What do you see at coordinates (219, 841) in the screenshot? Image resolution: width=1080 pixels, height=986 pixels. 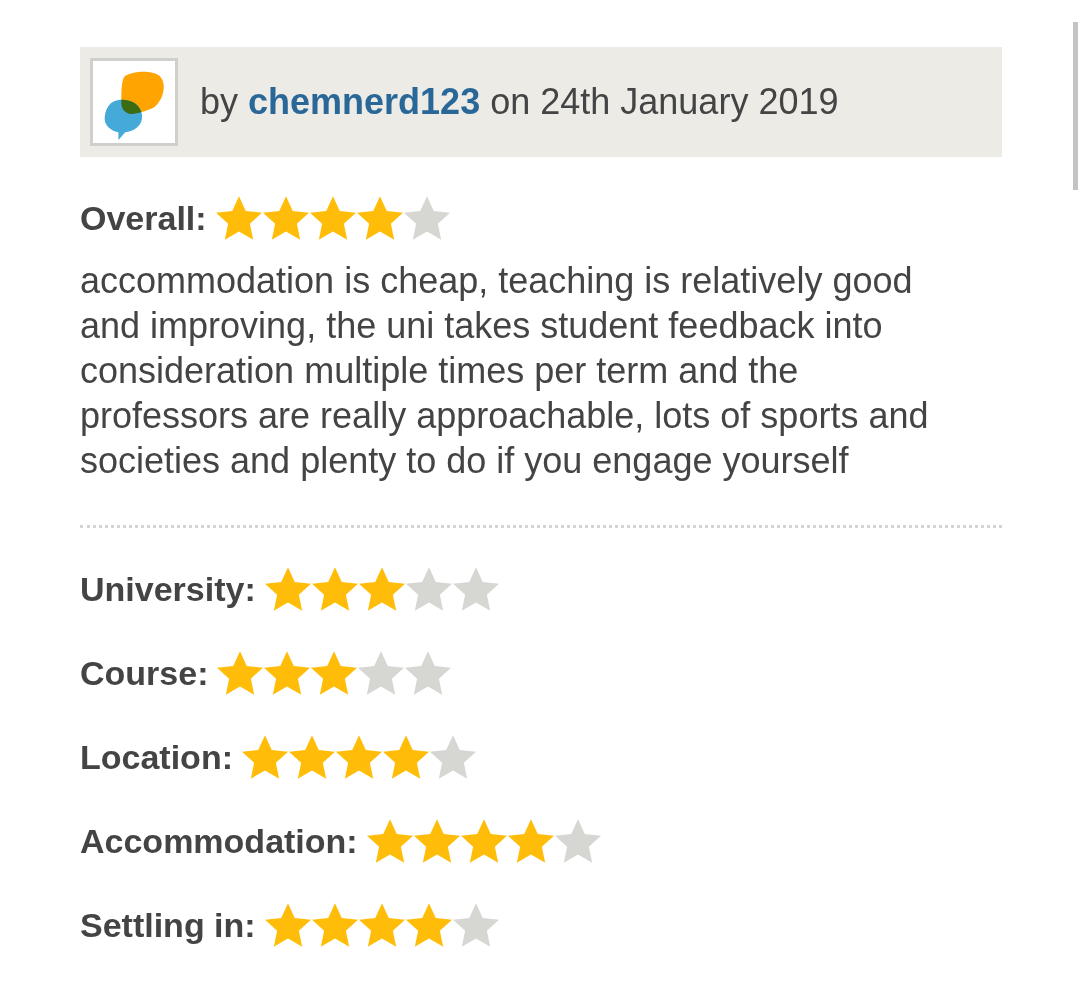 I see `rating-label: Accommodation:` at bounding box center [219, 841].